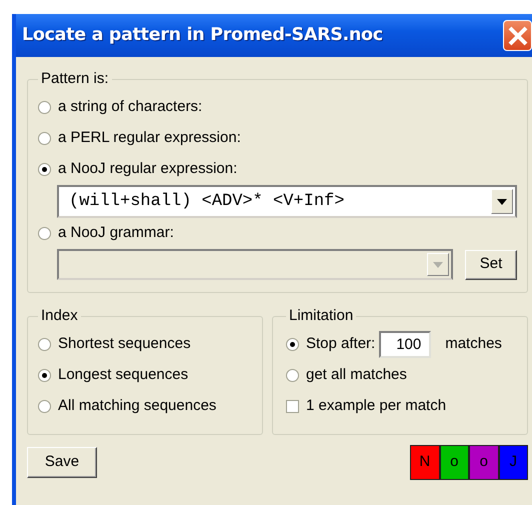 This screenshot has height=505, width=532. I want to click on close-icon, so click(517, 35).